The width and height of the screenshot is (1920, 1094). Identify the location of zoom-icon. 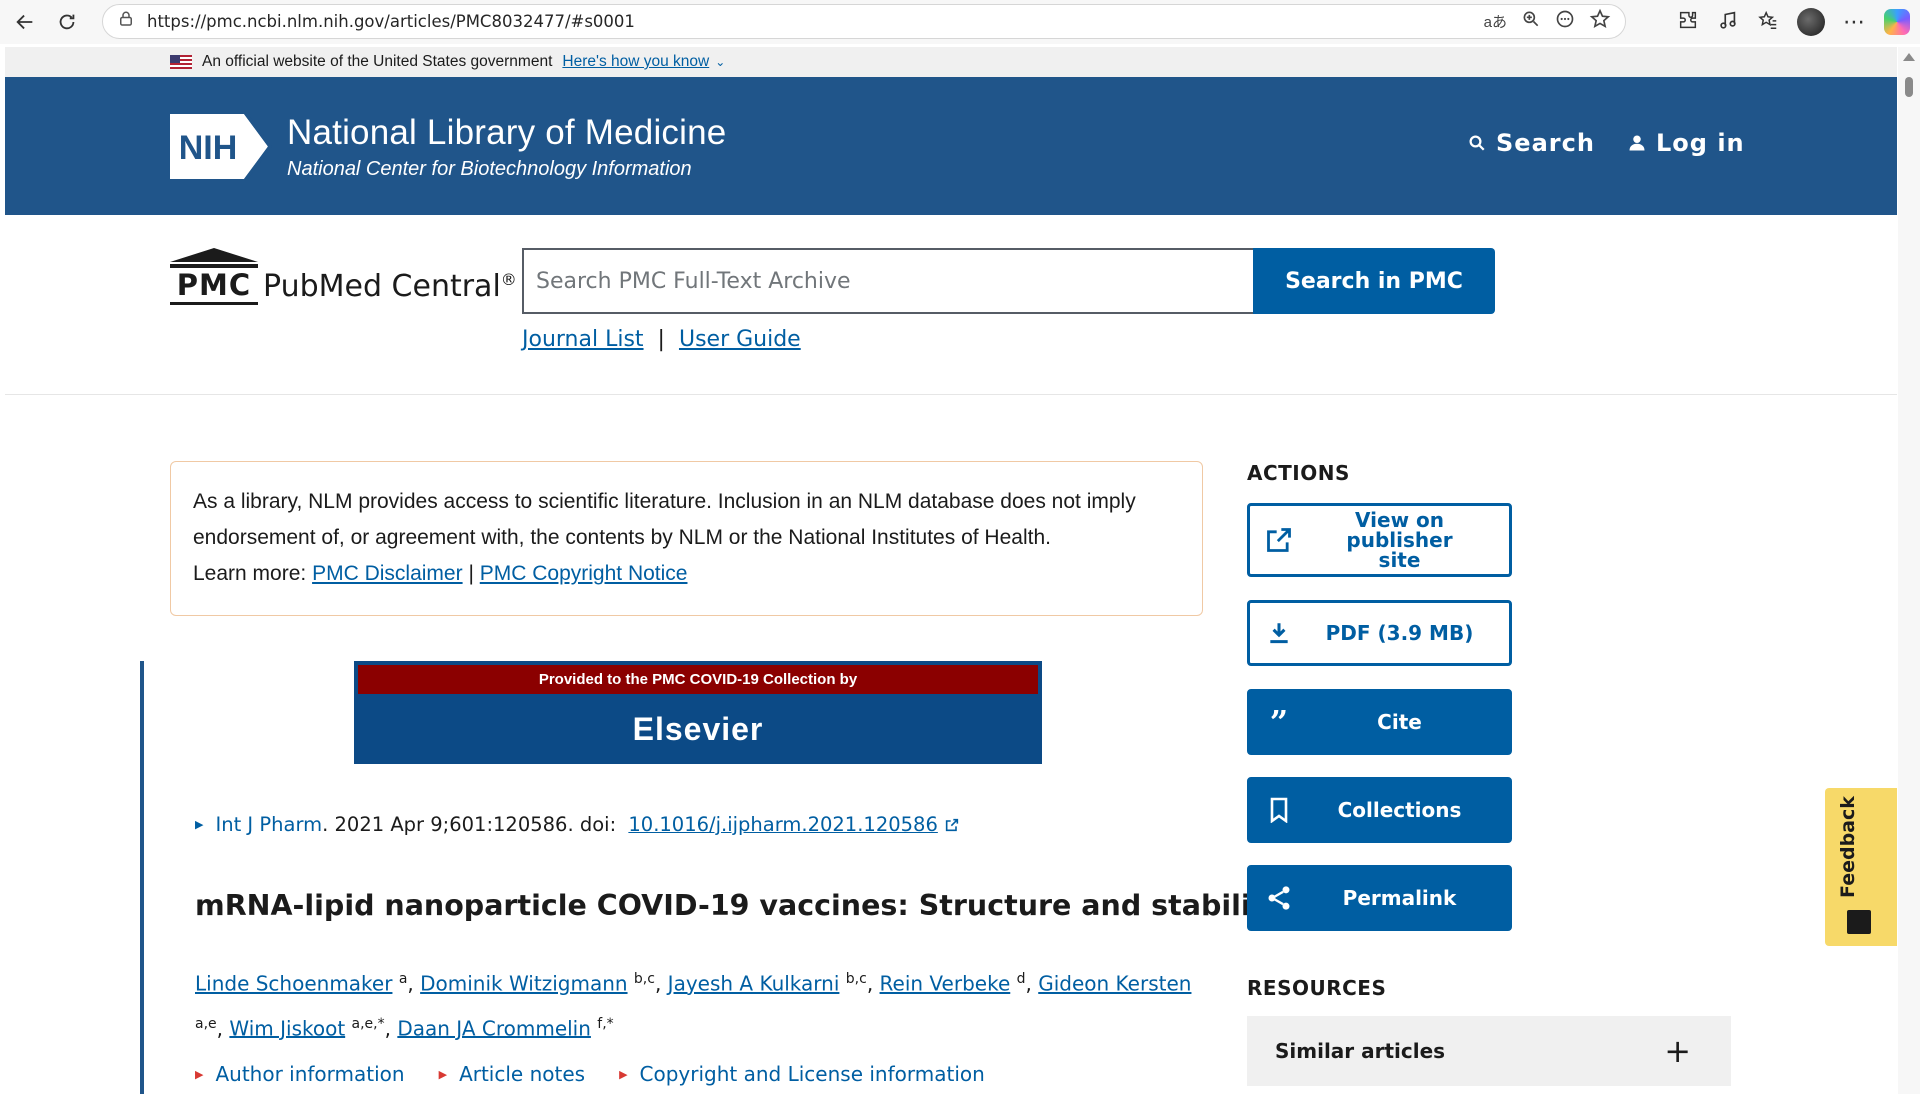
(1531, 21).